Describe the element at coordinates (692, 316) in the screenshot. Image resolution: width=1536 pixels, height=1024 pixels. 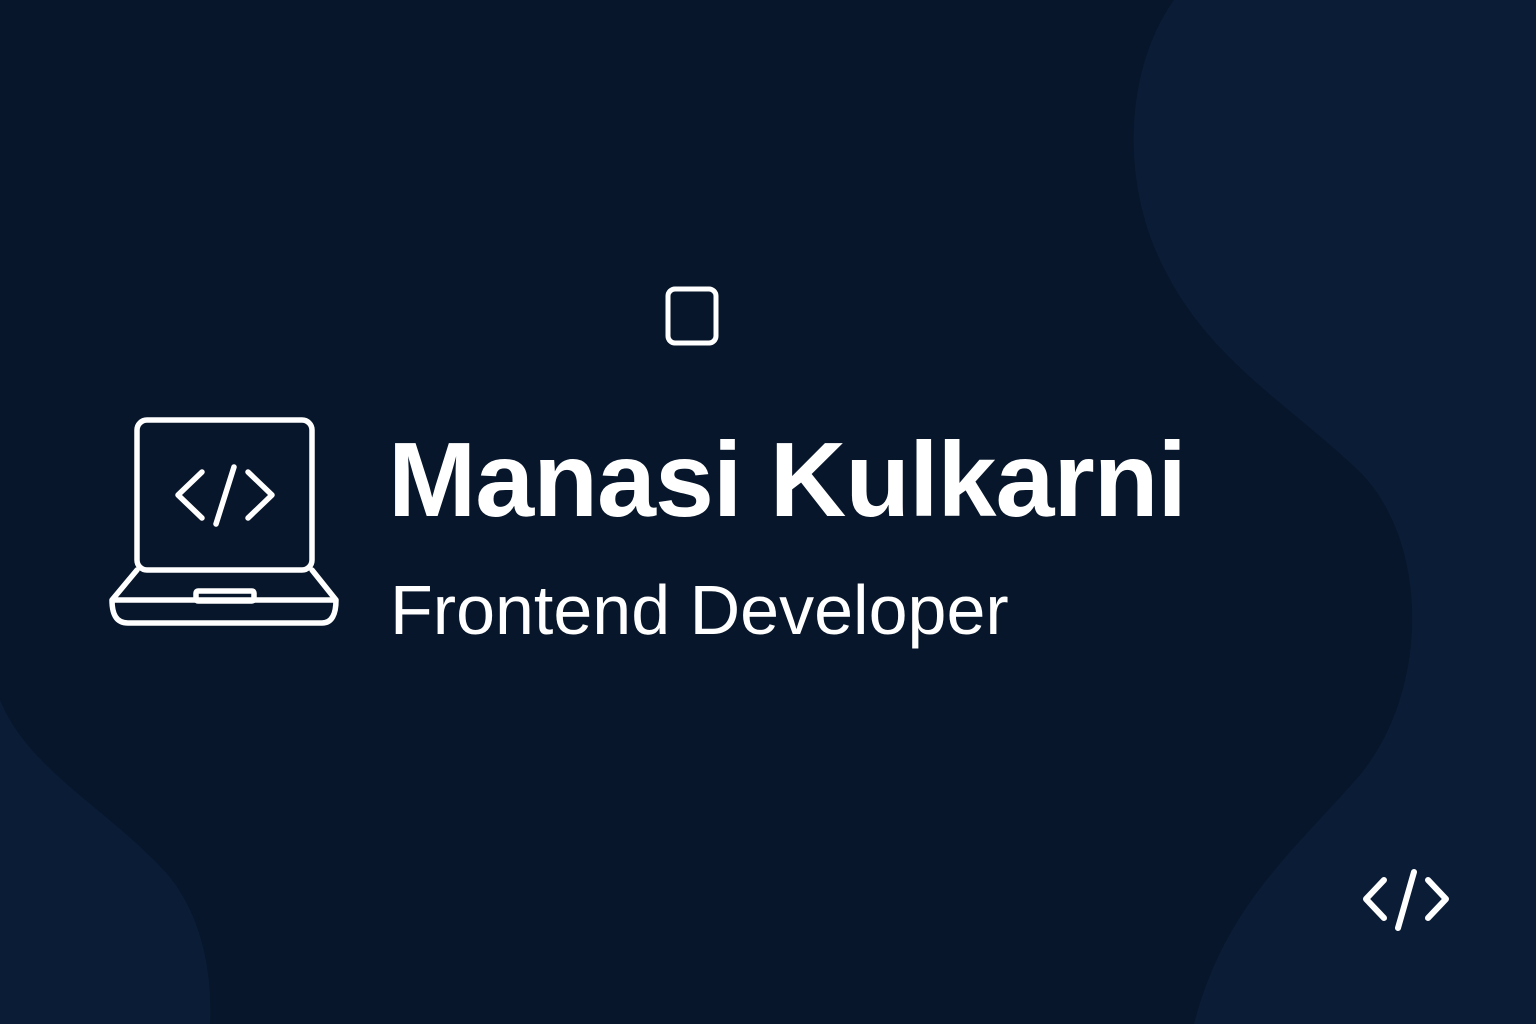
I see `square-outline-icon` at that location.